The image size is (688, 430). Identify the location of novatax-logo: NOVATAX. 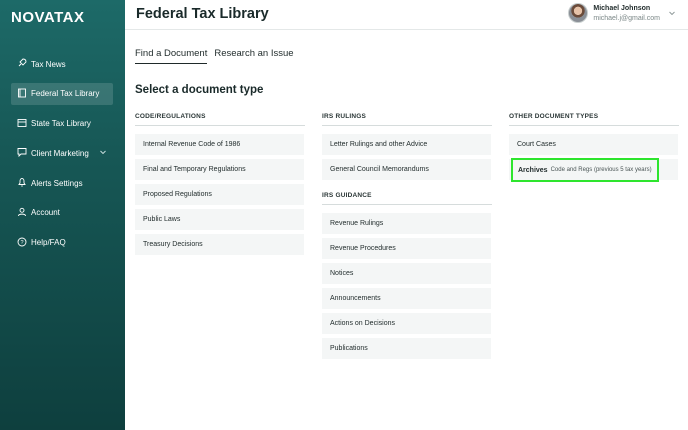
(48, 17).